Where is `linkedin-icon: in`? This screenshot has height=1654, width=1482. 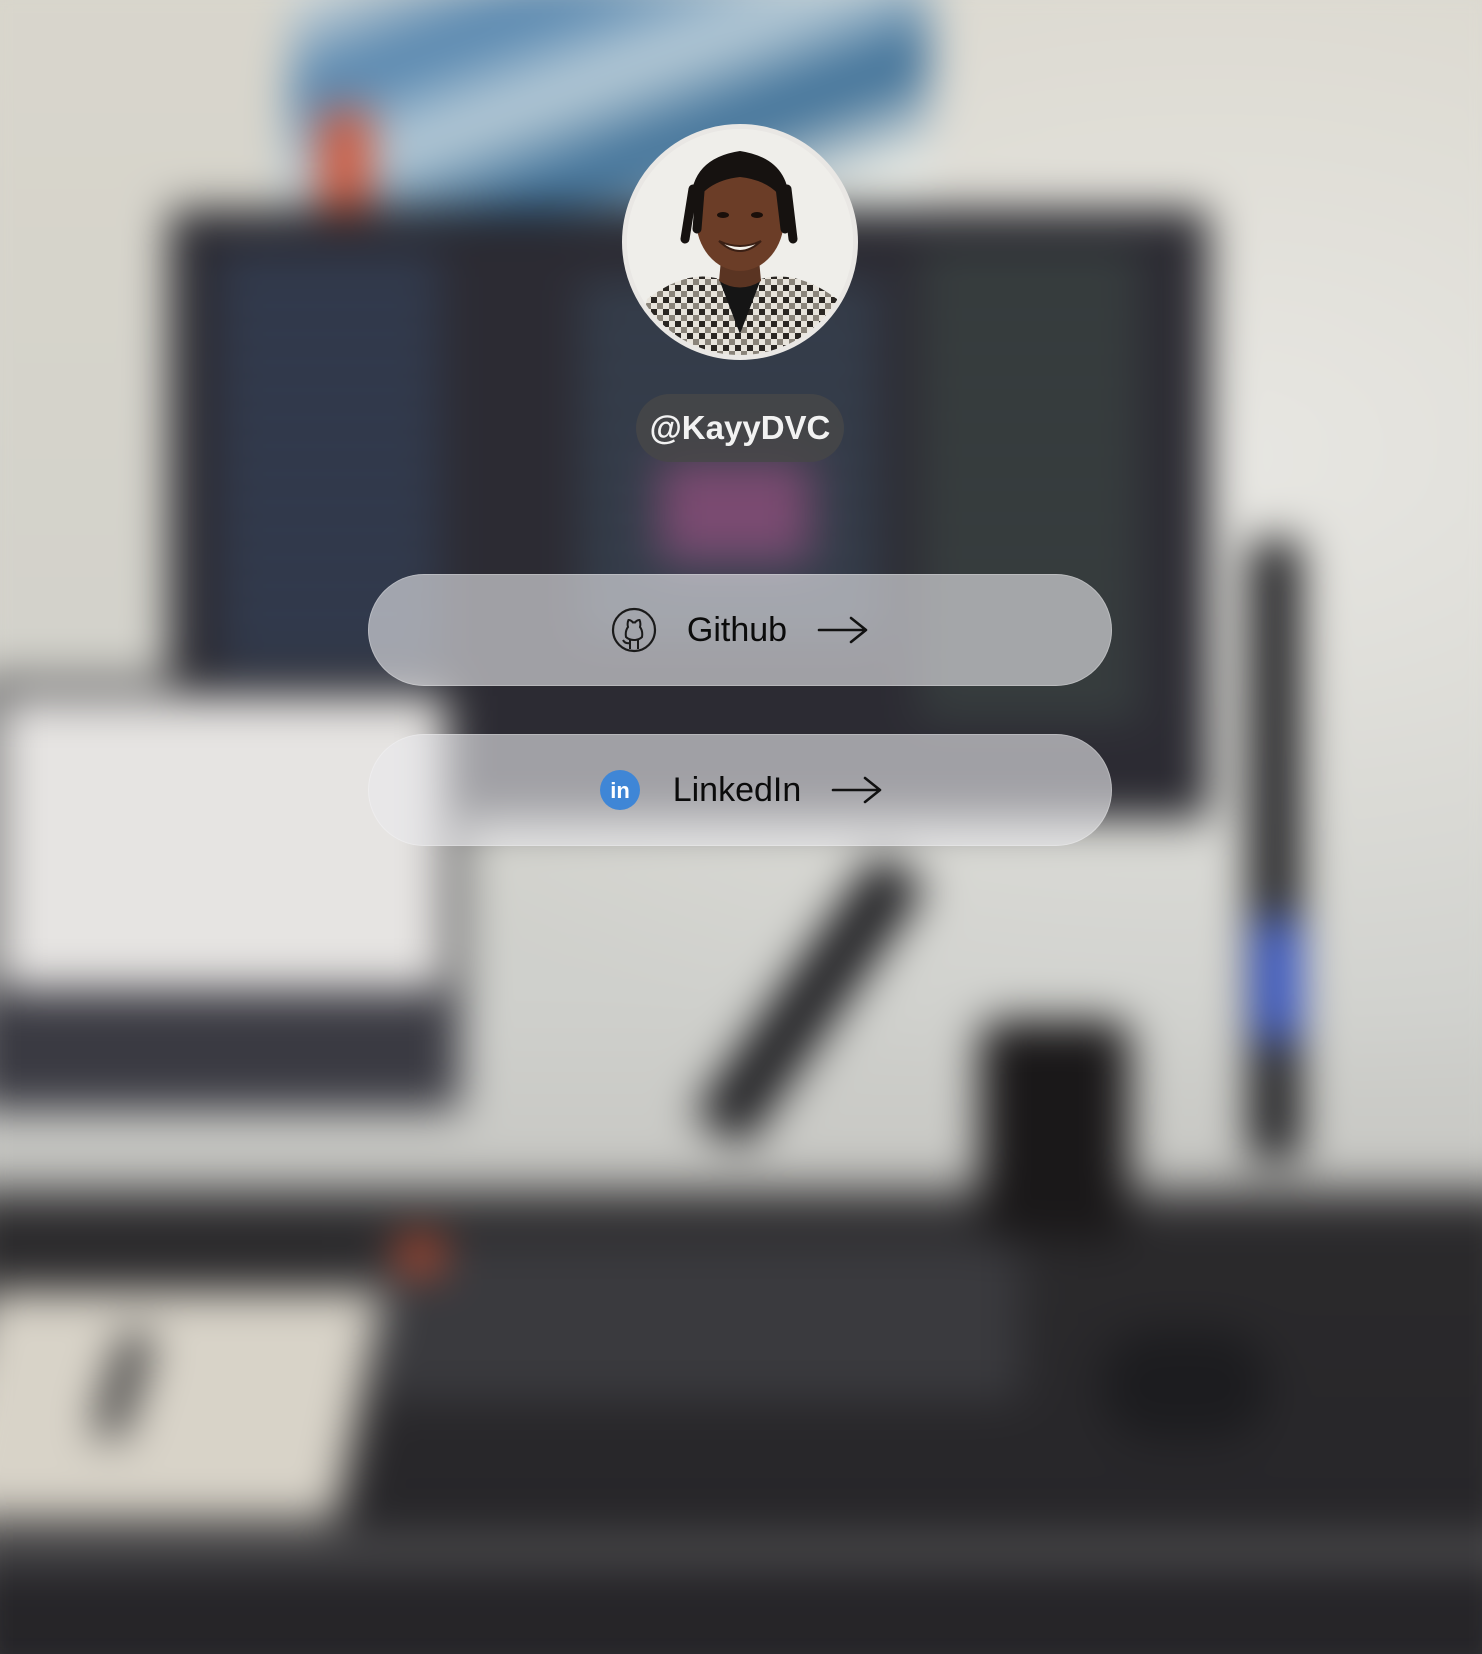
linkedin-icon: in is located at coordinates (620, 790).